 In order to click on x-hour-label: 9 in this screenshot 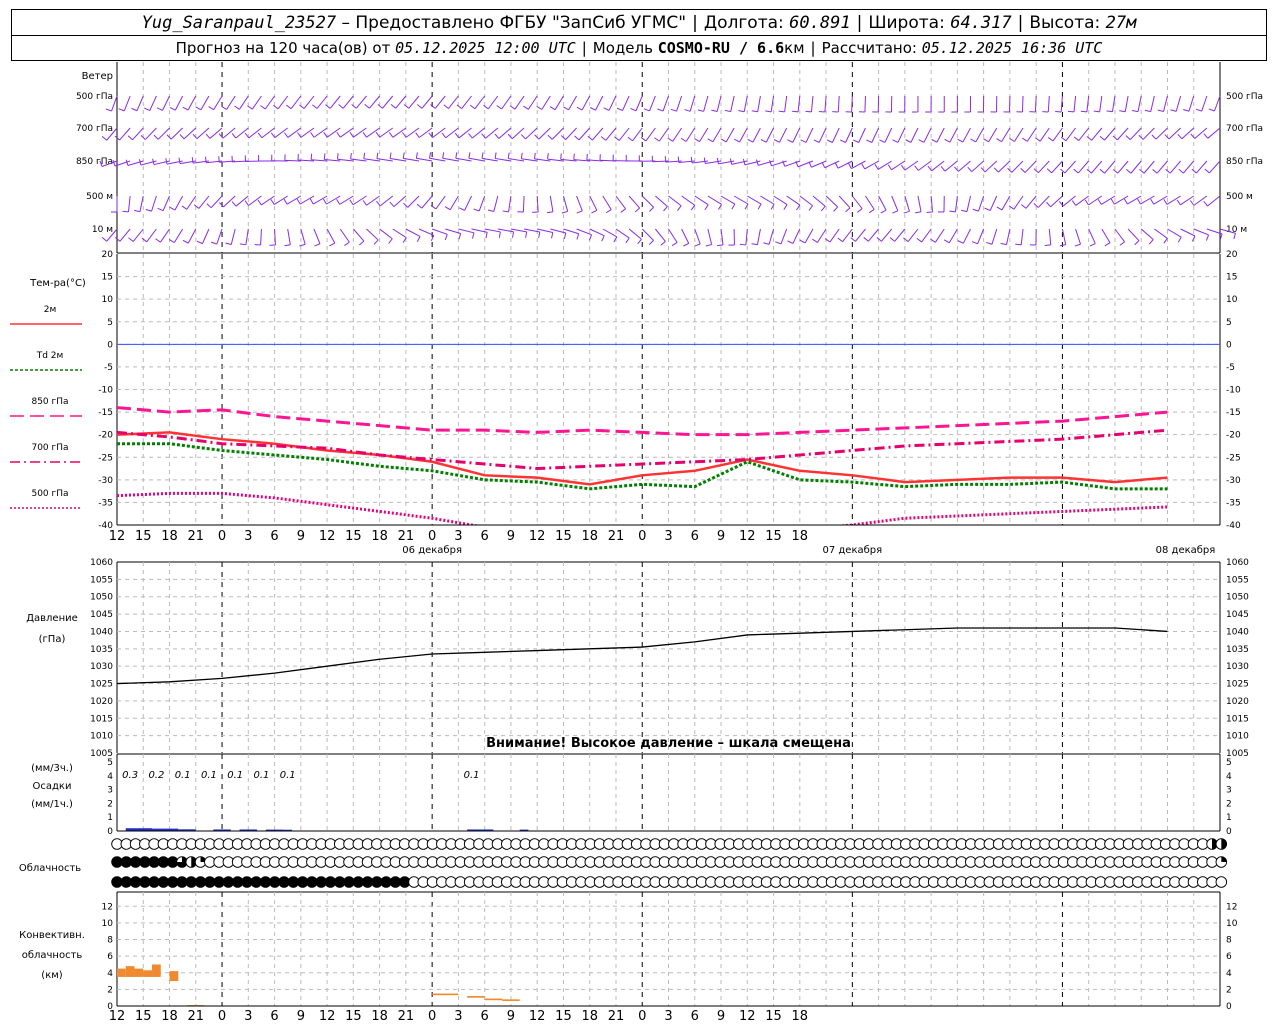, I will do `click(721, 536)`.